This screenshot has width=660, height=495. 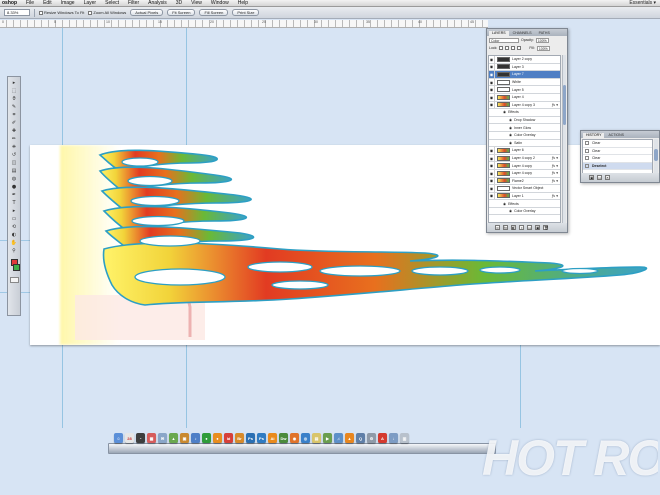 What do you see at coordinates (181, 12) in the screenshot?
I see `fit-screen-button: Fit Screen` at bounding box center [181, 12].